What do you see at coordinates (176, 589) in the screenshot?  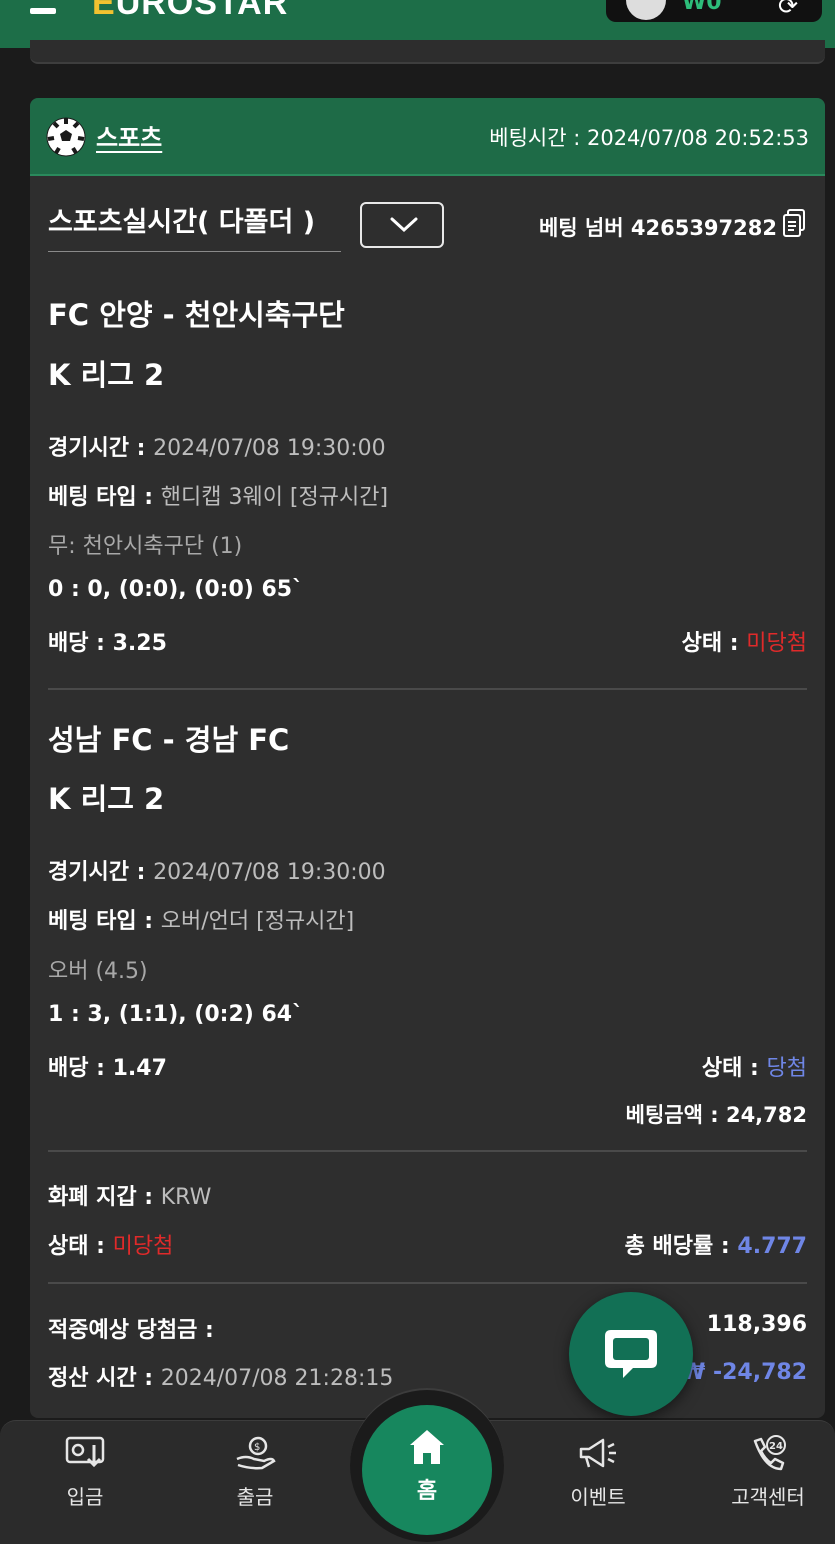 I see `match-score: 0 : 0, (0:0), (0:0) 65`` at bounding box center [176, 589].